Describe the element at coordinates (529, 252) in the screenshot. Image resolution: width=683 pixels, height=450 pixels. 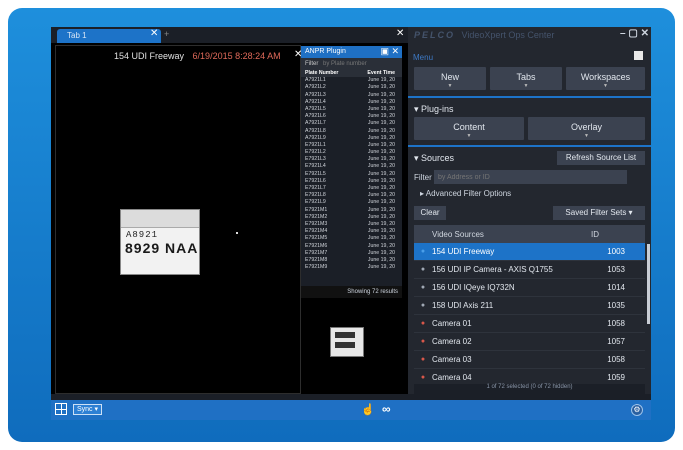
I see `video-source-row: ● 154 UDI Freeway 1003` at that location.